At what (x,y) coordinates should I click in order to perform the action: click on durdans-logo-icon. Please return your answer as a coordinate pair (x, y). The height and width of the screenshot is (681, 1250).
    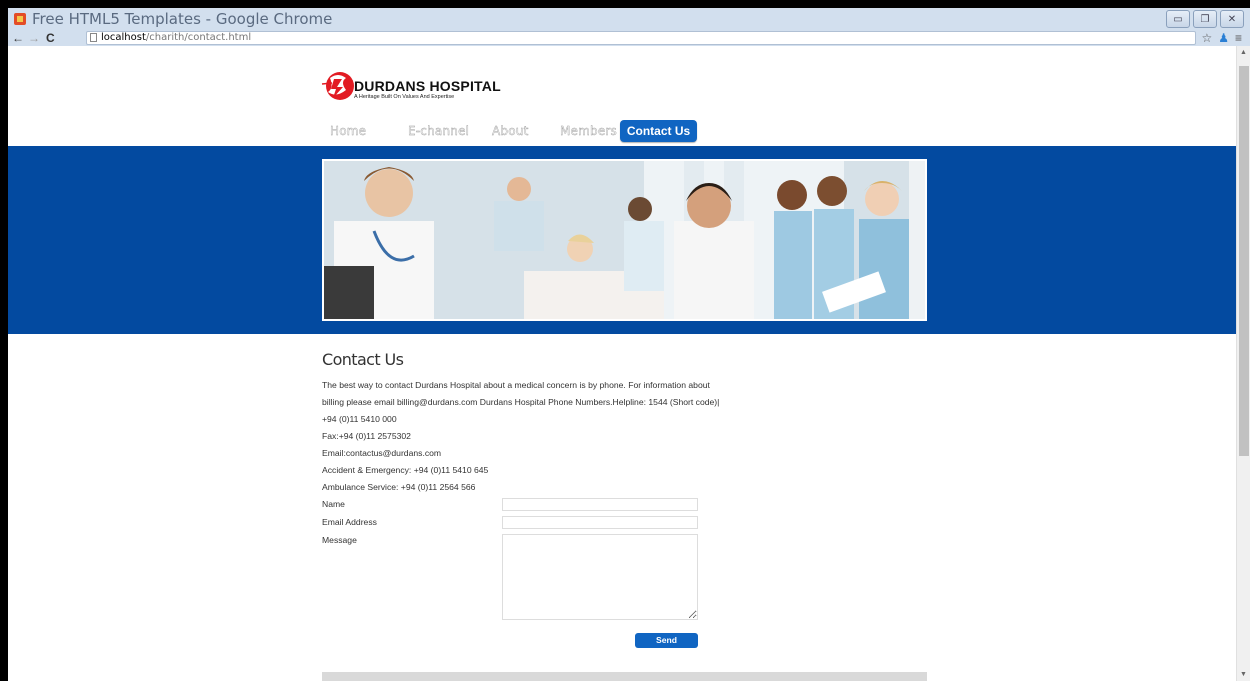
    Looking at the image, I should click on (337, 86).